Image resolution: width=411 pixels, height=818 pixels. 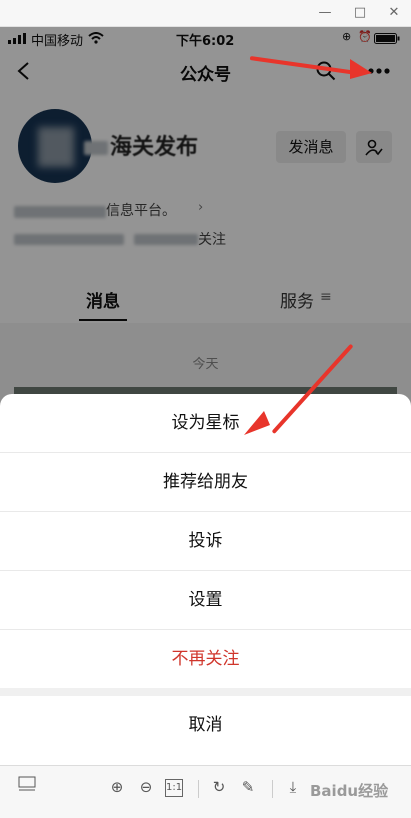 What do you see at coordinates (293, 787) in the screenshot?
I see `download-icon: ⤓` at bounding box center [293, 787].